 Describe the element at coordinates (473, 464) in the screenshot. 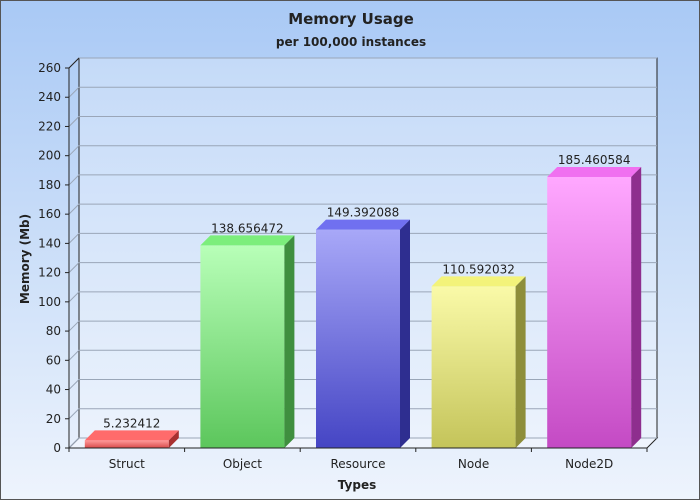

I see `x-tick-label: Node` at that location.